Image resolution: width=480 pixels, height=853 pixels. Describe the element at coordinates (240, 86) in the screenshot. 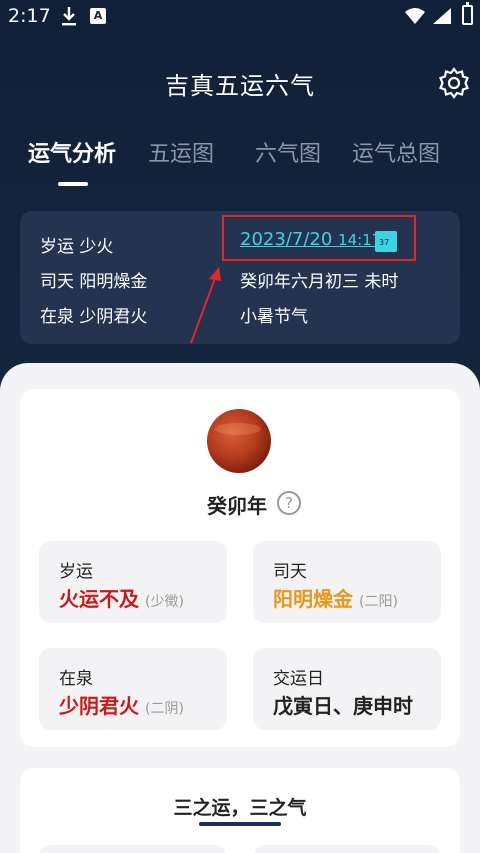

I see `app-title: 吉真五运六气` at that location.